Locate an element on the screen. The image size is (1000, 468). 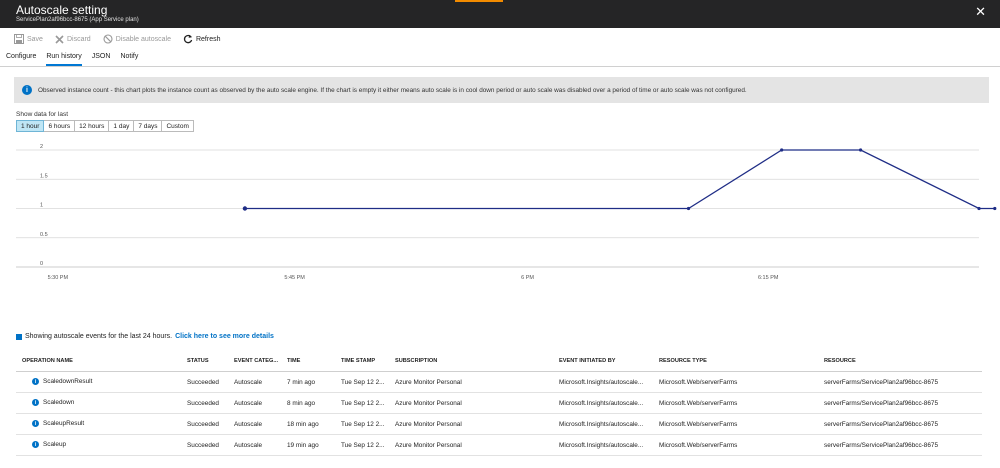
x-tick-label: 5:30 PM is located at coordinates (58, 278).